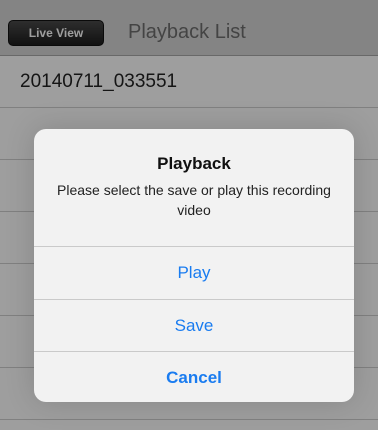  Describe the element at coordinates (194, 377) in the screenshot. I see `cancel-button: Cancel` at that location.